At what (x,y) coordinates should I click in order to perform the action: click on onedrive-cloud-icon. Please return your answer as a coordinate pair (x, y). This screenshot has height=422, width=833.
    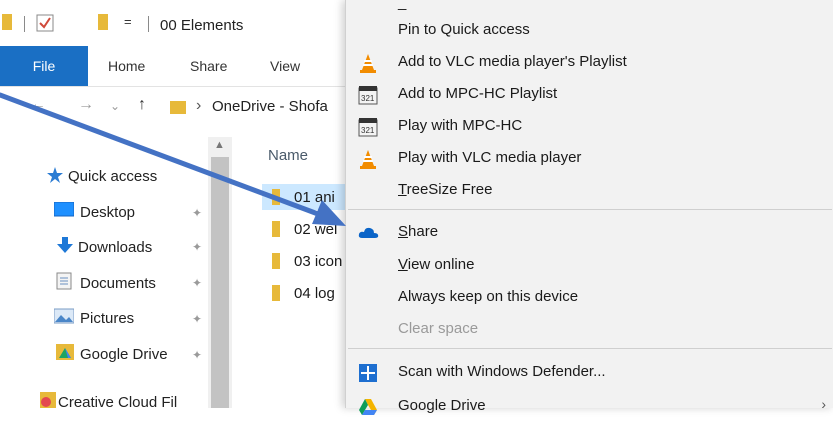
    Looking at the image, I should click on (368, 233).